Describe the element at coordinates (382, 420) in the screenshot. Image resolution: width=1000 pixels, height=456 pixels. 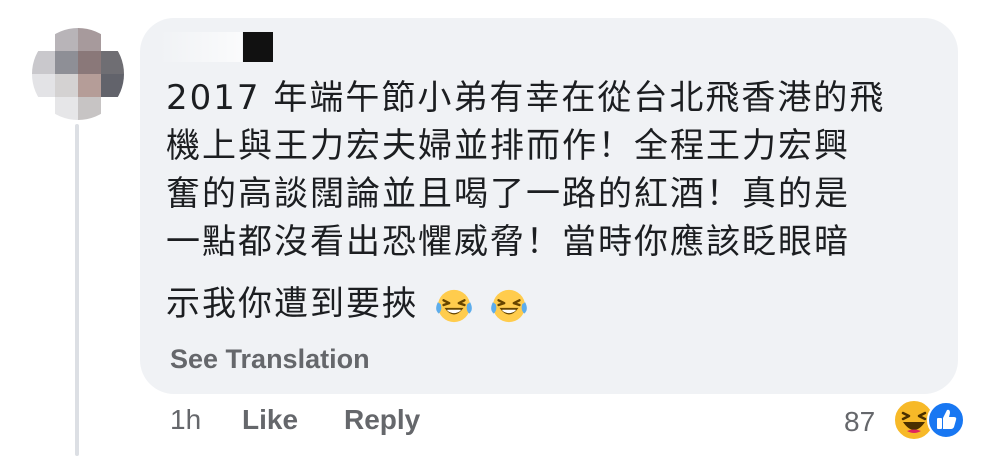
I see `reply-button: Reply` at that location.